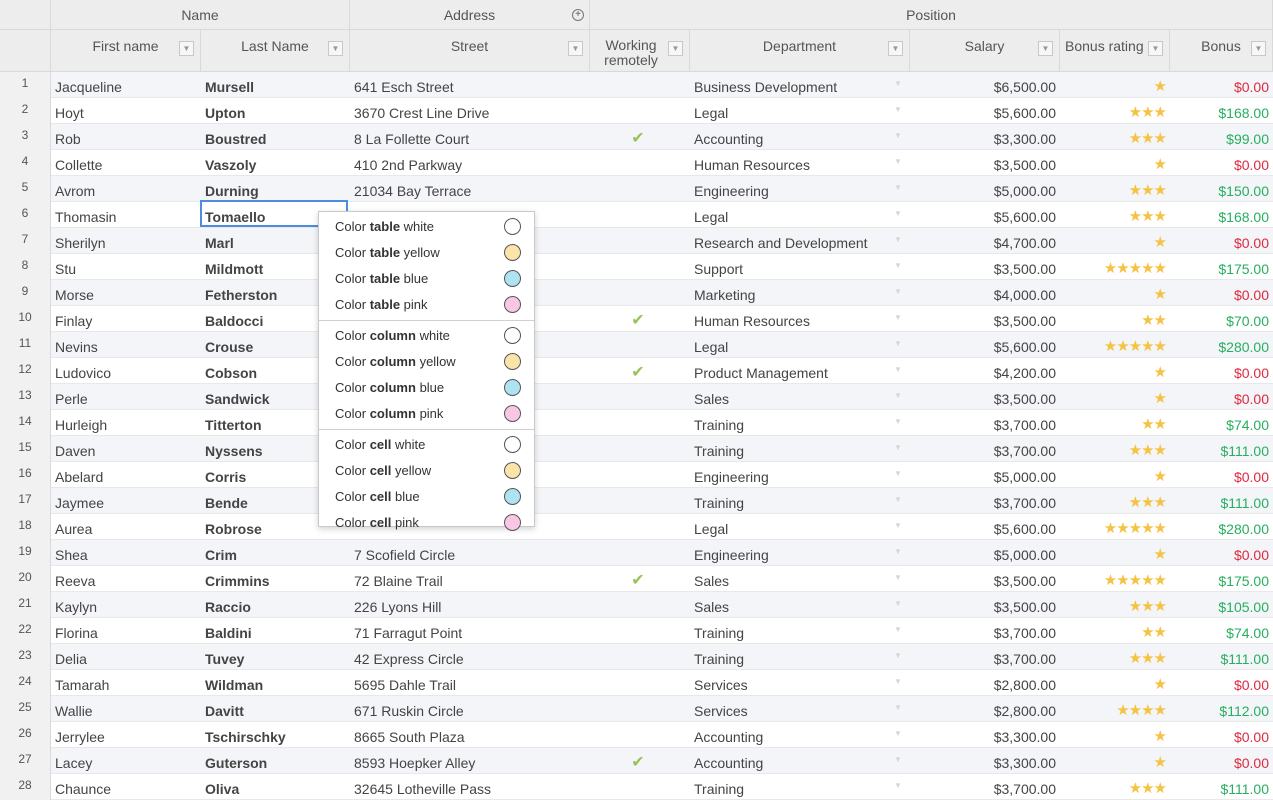 The width and height of the screenshot is (1273, 800). What do you see at coordinates (470, 51) in the screenshot?
I see `column-header-street: Street ▼` at bounding box center [470, 51].